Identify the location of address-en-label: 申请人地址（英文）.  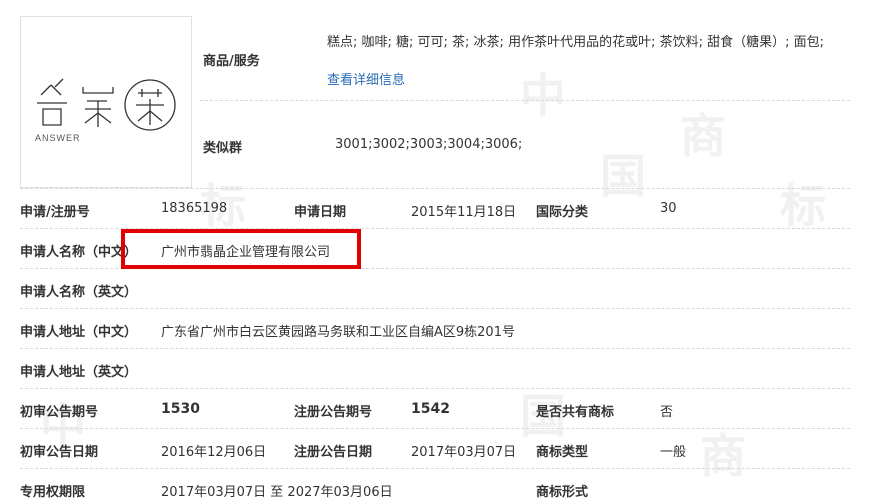
(79, 372).